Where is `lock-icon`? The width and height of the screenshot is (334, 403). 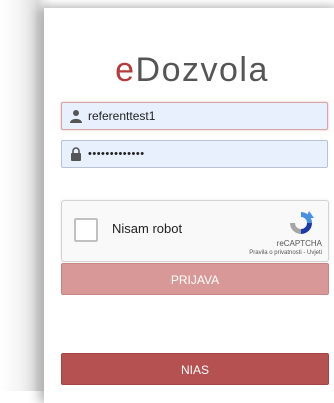 lock-icon is located at coordinates (76, 154).